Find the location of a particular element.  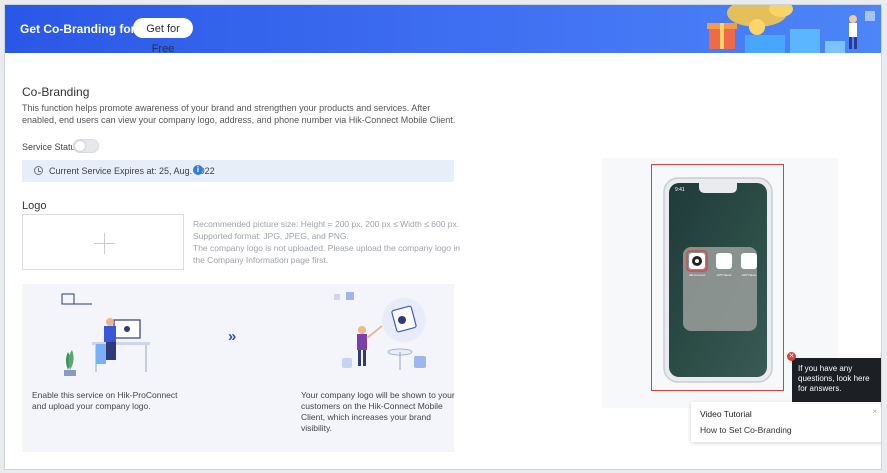

logo-hint-format: Supported format: JPG, JPEG, and PNG. is located at coordinates (271, 236).